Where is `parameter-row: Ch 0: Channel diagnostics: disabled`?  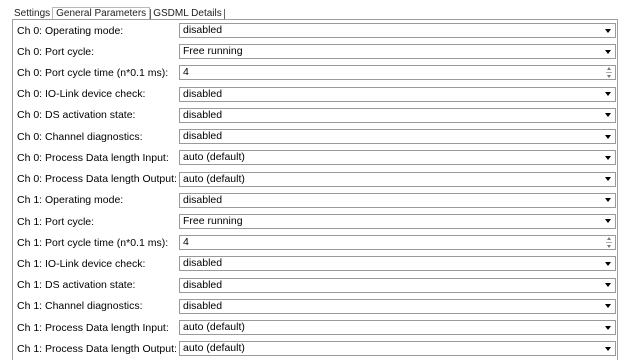
parameter-row: Ch 0: Channel diagnostics: disabled is located at coordinates (315, 136).